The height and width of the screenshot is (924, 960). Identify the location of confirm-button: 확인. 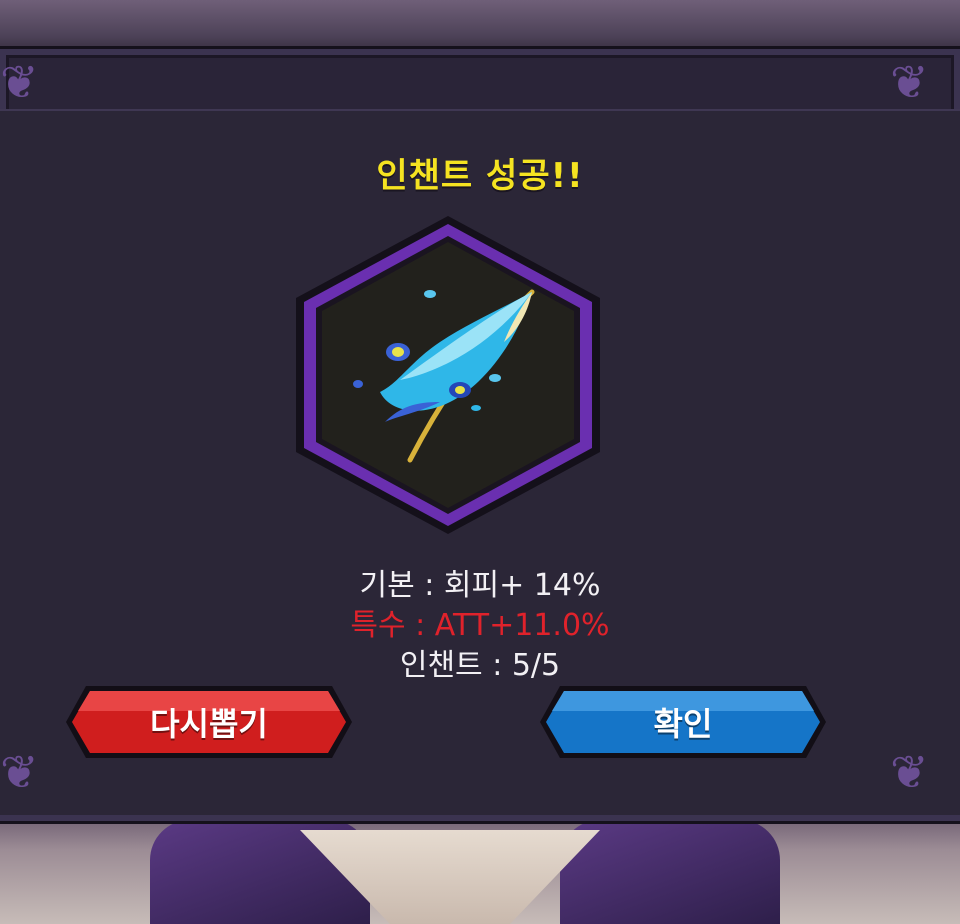
(683, 722).